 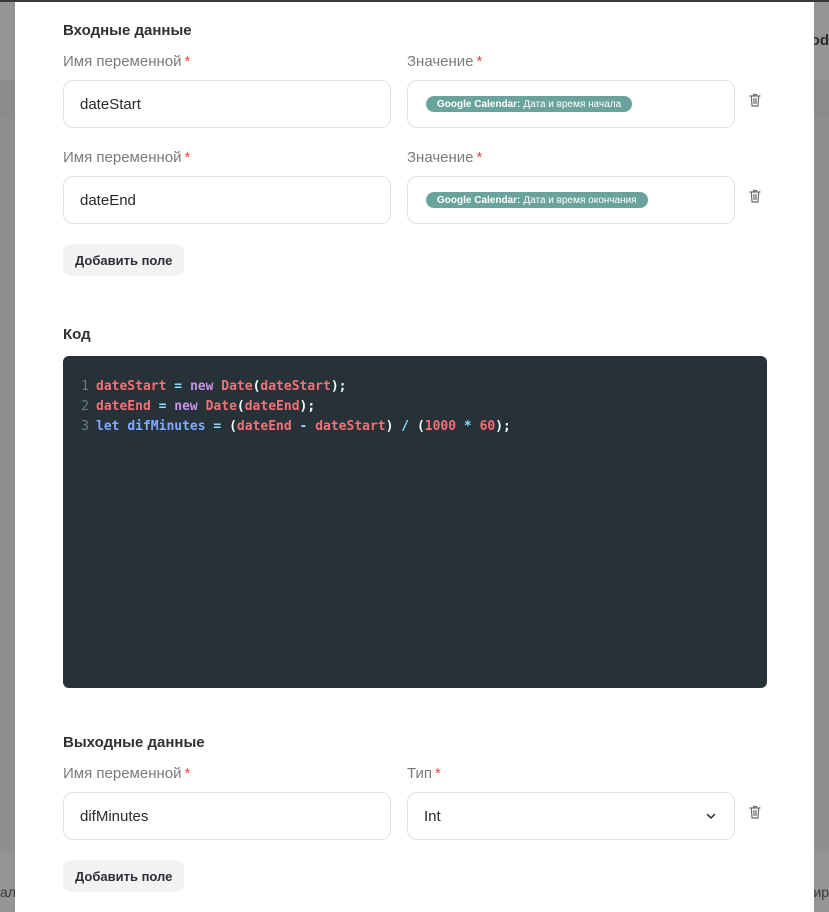 What do you see at coordinates (127, 30) in the screenshot?
I see `input-section-title: Входные данные` at bounding box center [127, 30].